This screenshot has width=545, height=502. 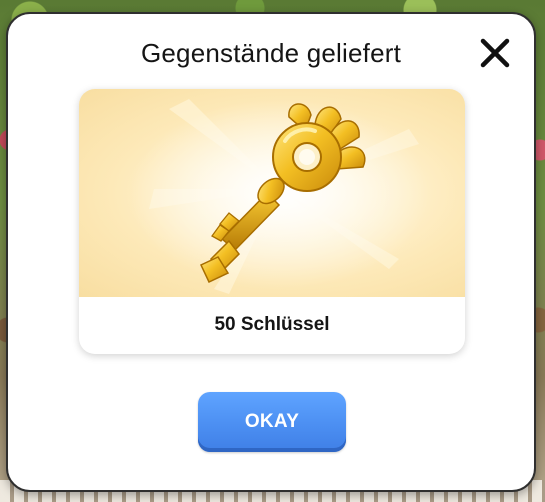 I want to click on dialog-title: Gegenstände geliefert, so click(x=271, y=53).